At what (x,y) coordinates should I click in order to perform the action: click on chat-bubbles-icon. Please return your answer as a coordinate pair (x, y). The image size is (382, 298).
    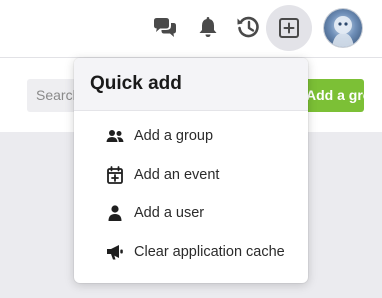
    Looking at the image, I should click on (165, 28).